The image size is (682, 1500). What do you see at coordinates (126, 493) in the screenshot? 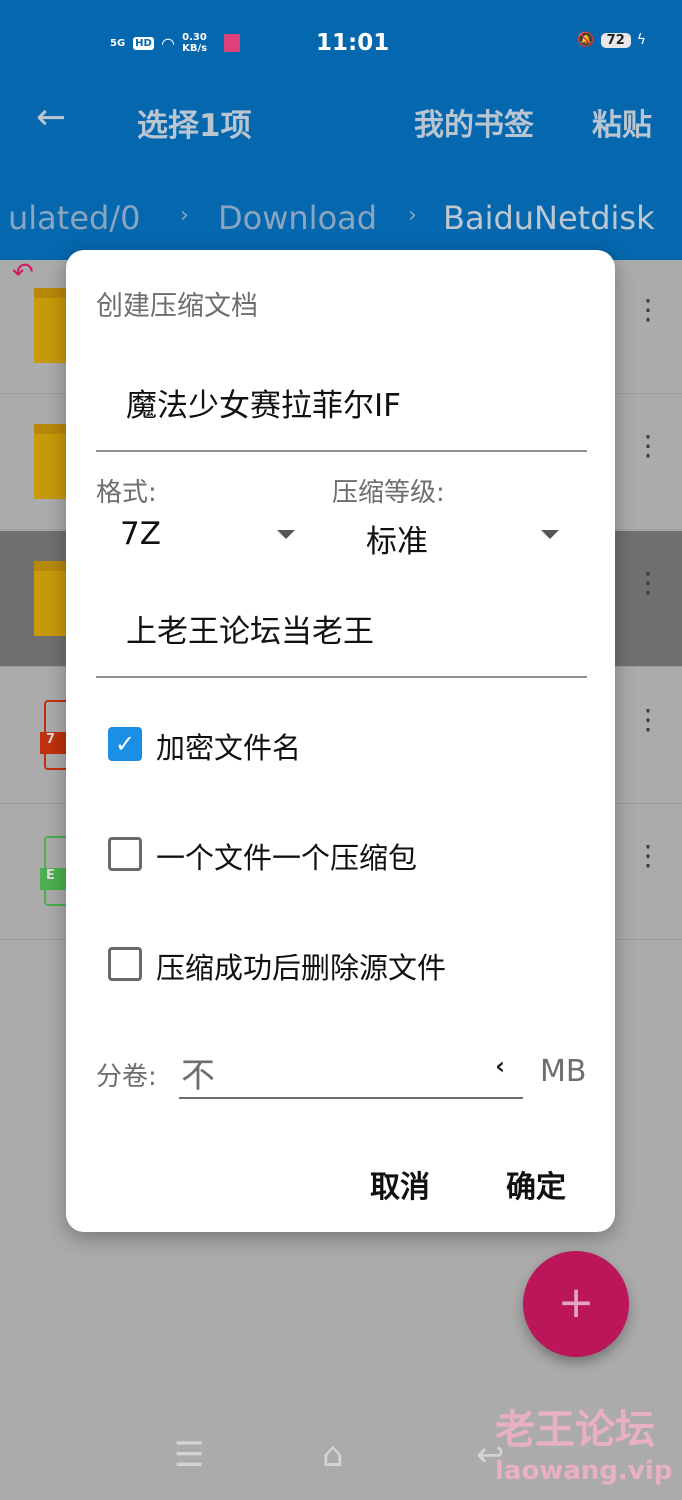
I see `format-label: 格式:` at bounding box center [126, 493].